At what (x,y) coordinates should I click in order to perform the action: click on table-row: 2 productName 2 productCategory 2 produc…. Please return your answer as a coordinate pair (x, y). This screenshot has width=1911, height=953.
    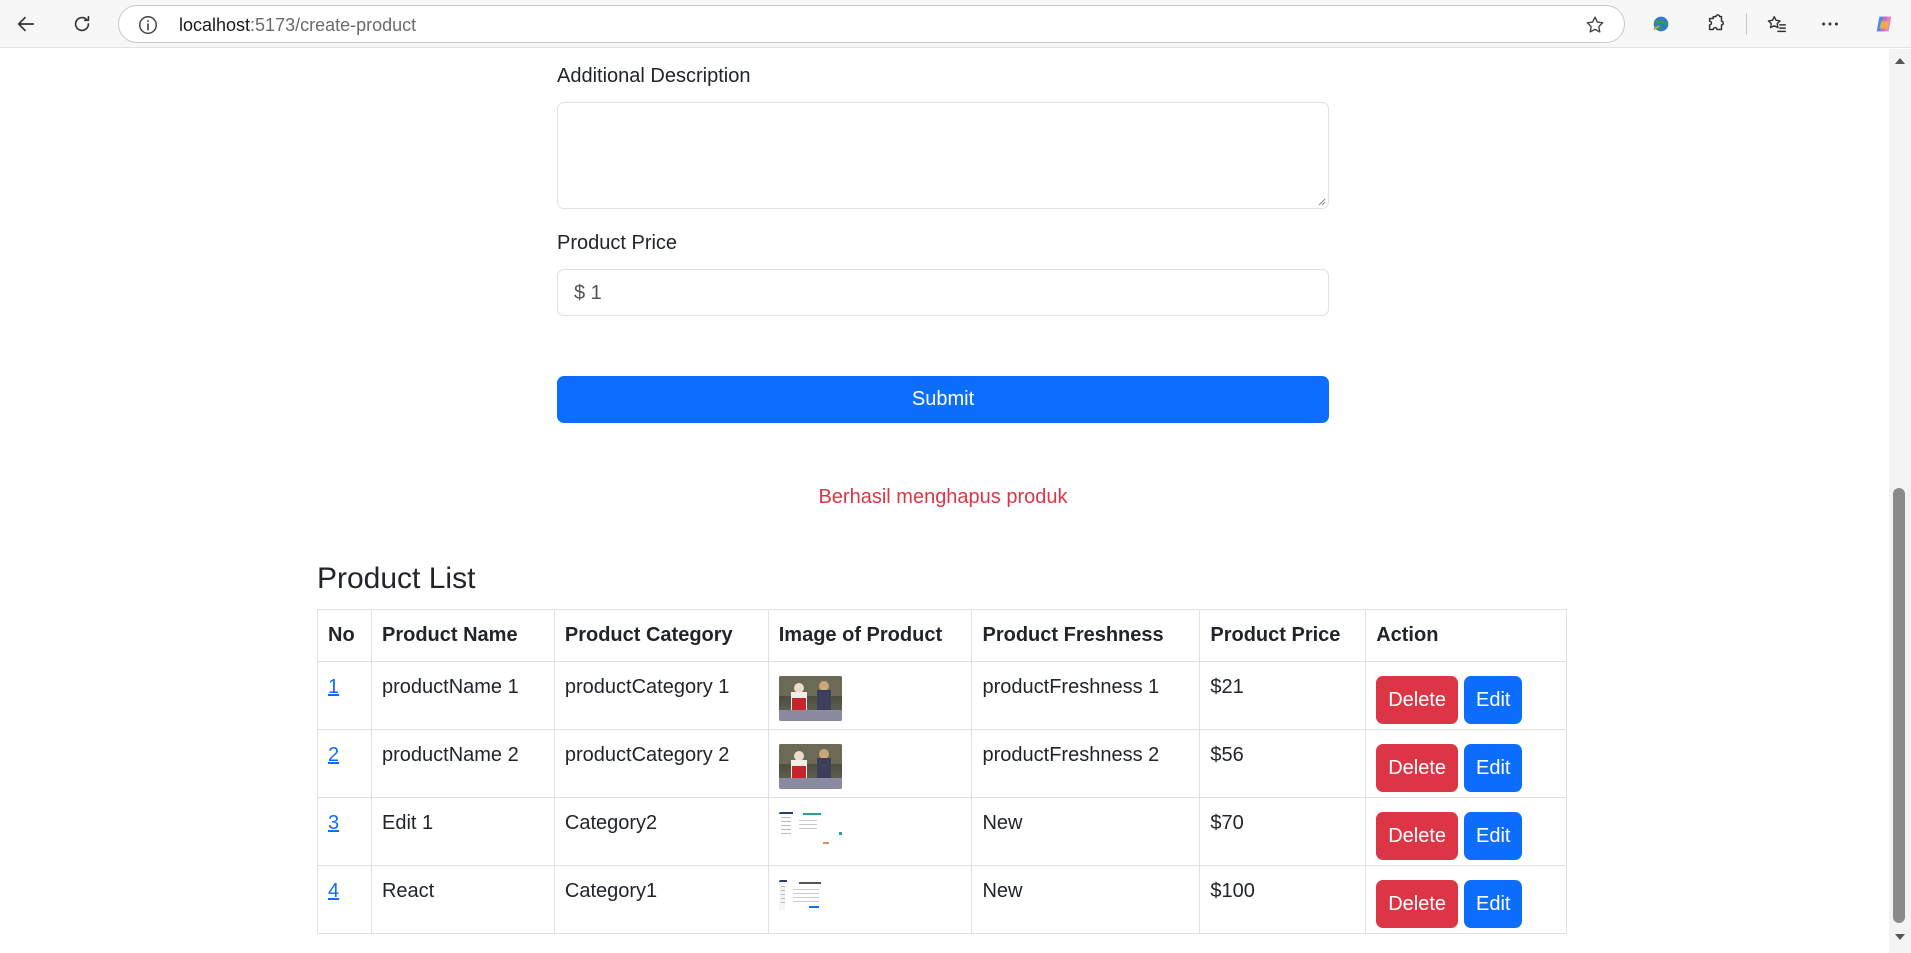
    Looking at the image, I should click on (942, 763).